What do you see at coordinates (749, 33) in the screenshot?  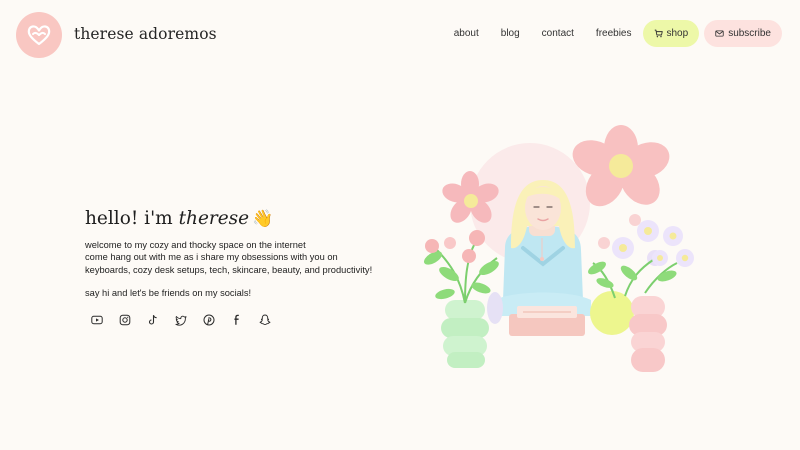 I see `subscribe-label: subscribe` at bounding box center [749, 33].